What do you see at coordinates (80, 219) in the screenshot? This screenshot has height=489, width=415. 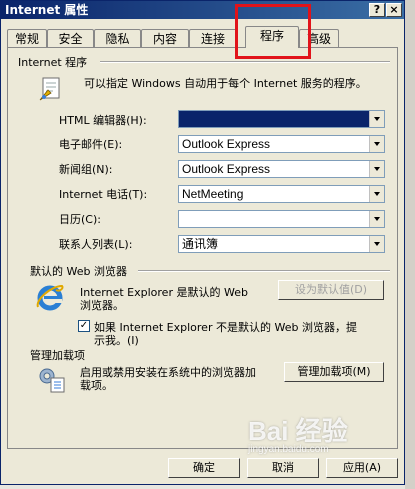 I see `calendar-label: 日历(C):` at bounding box center [80, 219].